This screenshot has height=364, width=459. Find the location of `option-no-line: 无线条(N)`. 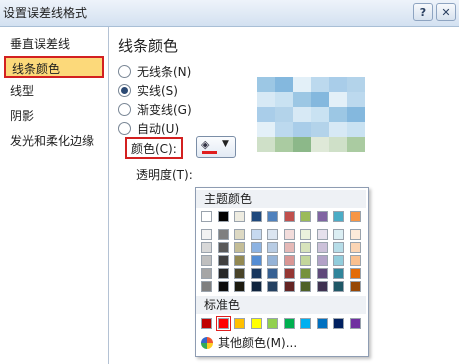

option-no-line: 无线条(N) is located at coordinates (154, 72).